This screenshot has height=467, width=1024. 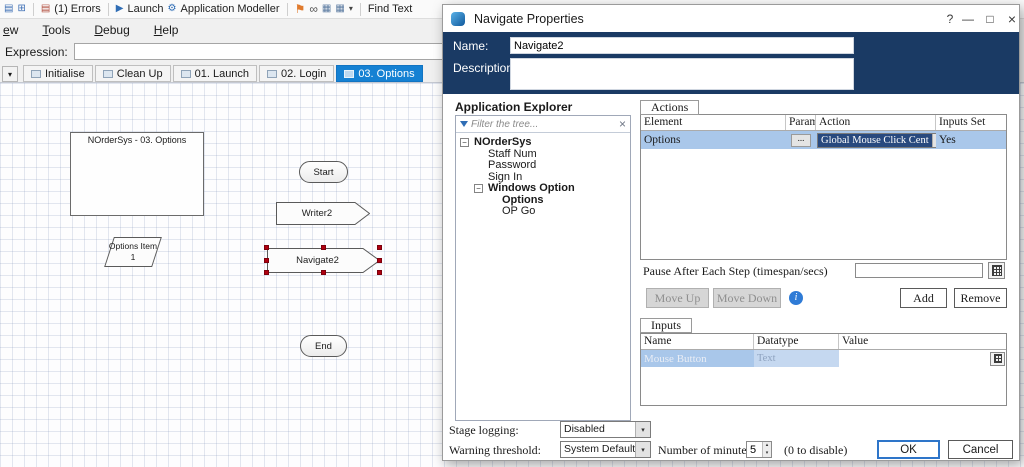 I want to click on start-stage: Start, so click(x=323, y=172).